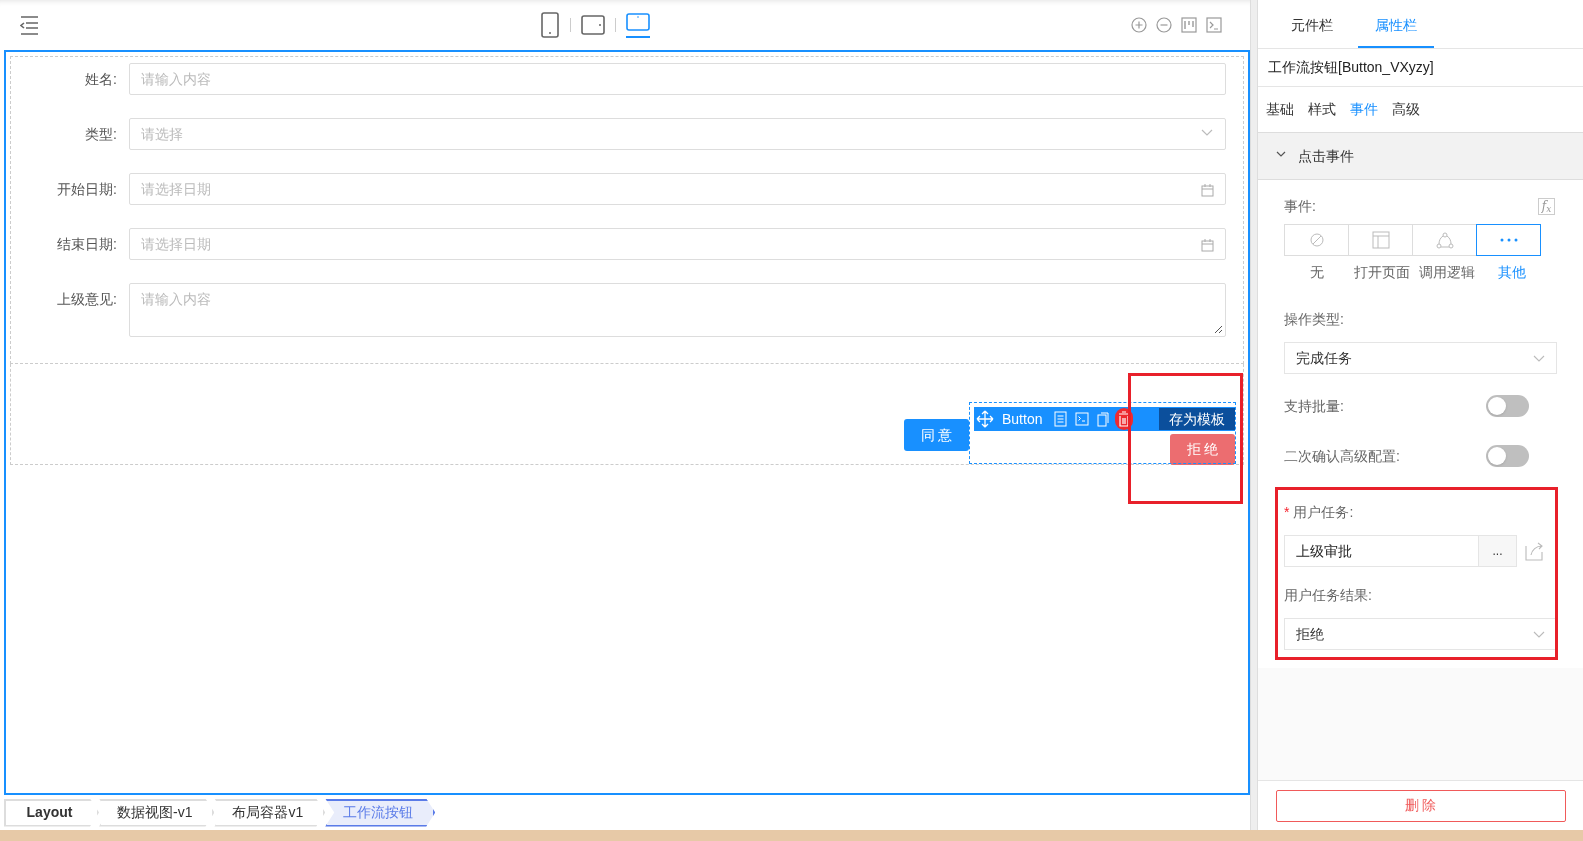  What do you see at coordinates (1197, 419) in the screenshot?
I see `save-template-button: 存为模板` at bounding box center [1197, 419].